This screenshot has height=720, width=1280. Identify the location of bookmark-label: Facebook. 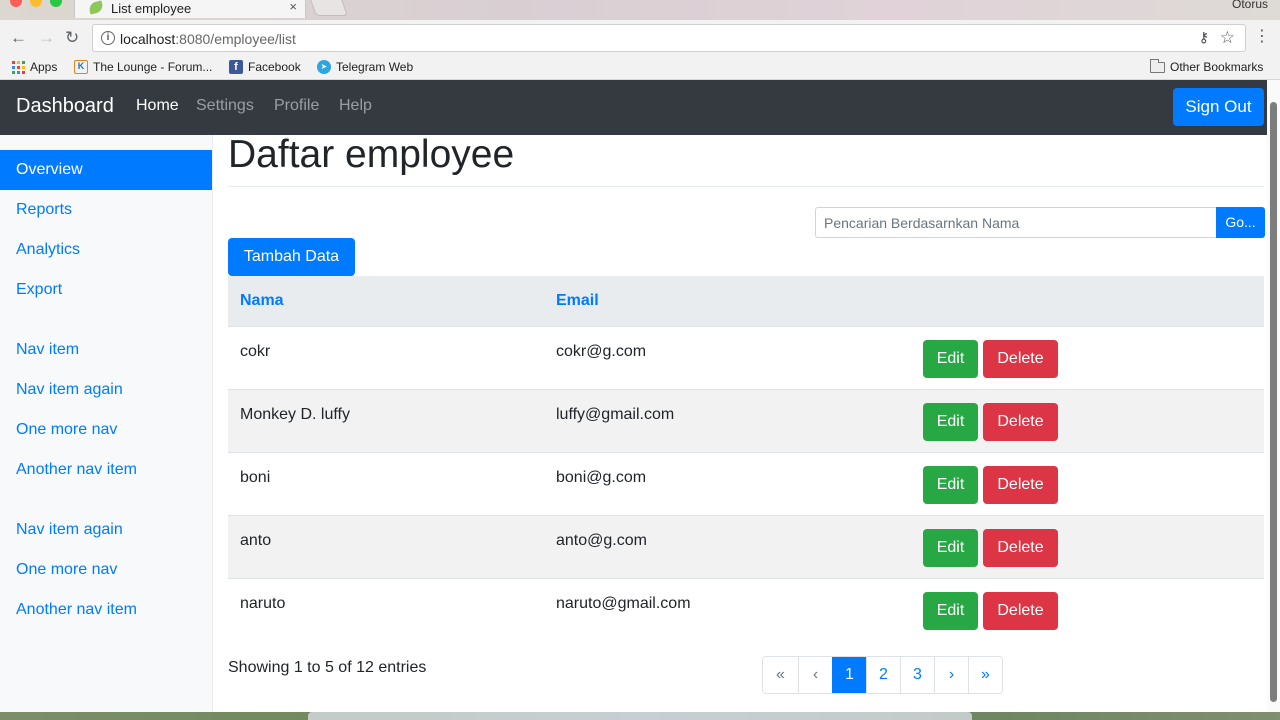
(274, 67).